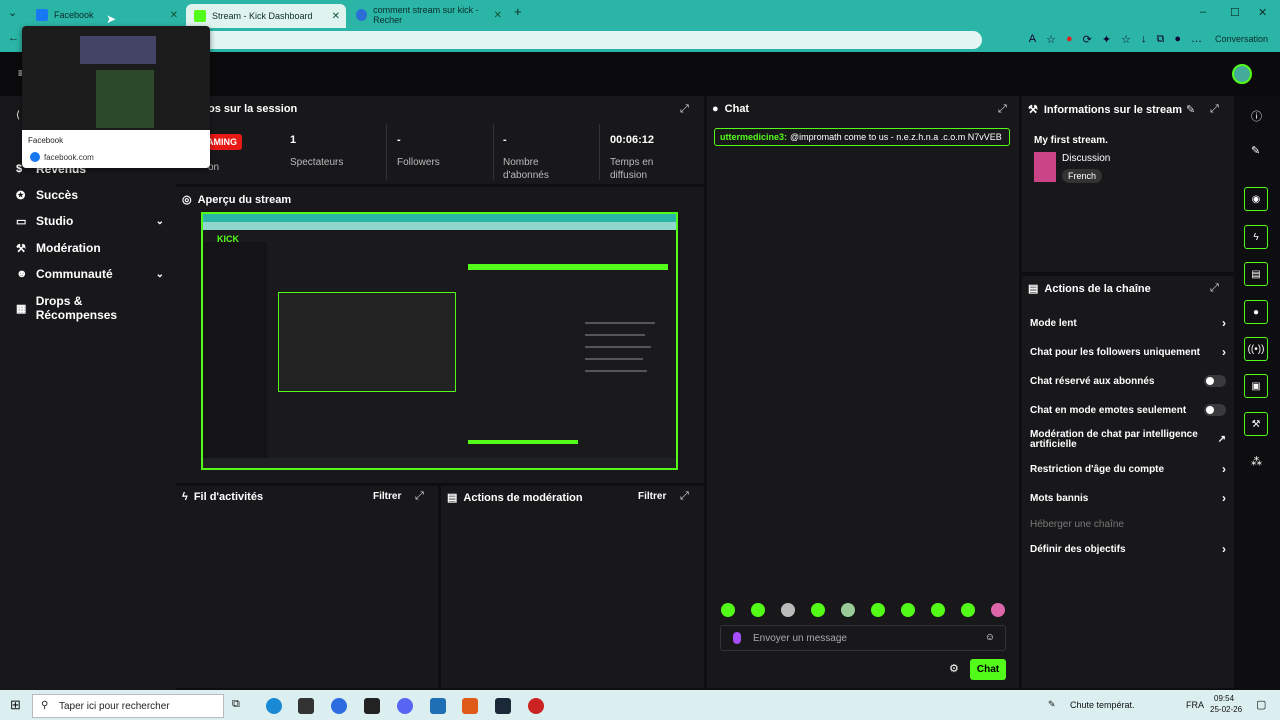 The image size is (1280, 720). I want to click on favorites-icon: ☆, so click(1126, 39).